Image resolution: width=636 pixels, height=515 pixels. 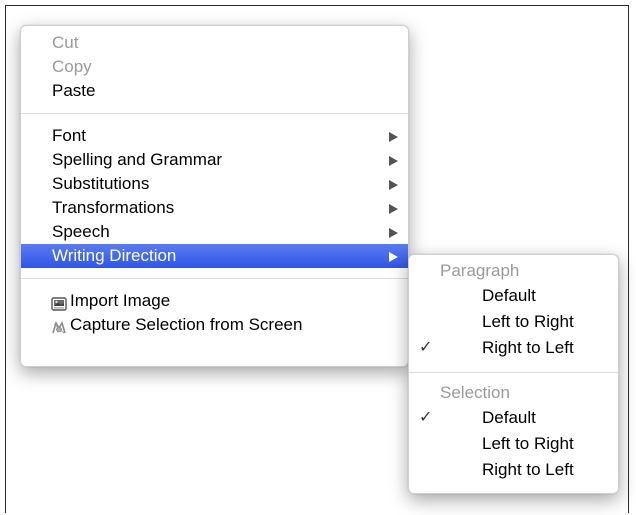 I want to click on selection-right-to-left: Right to Left, so click(x=513, y=470).